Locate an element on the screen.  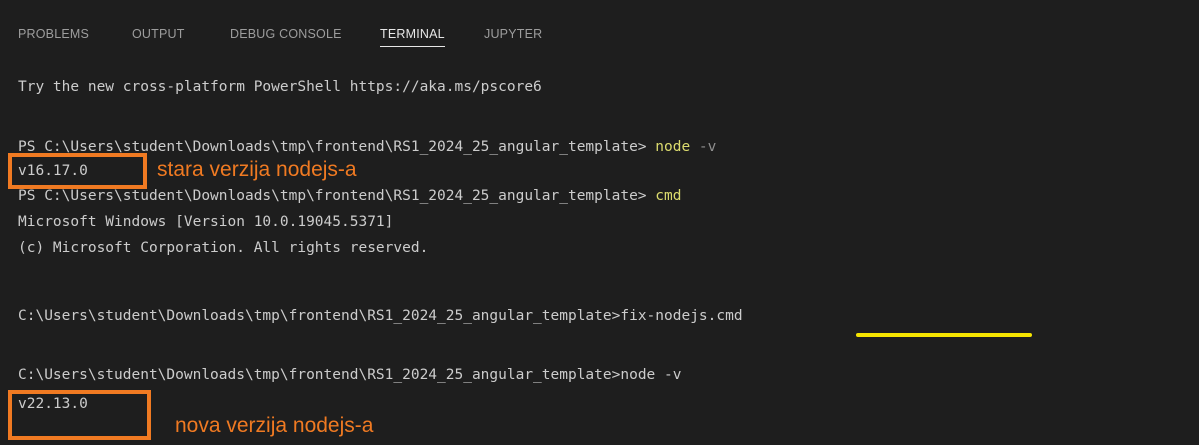
annotation-new-version: nova verzija nodejs-a is located at coordinates (274, 425).